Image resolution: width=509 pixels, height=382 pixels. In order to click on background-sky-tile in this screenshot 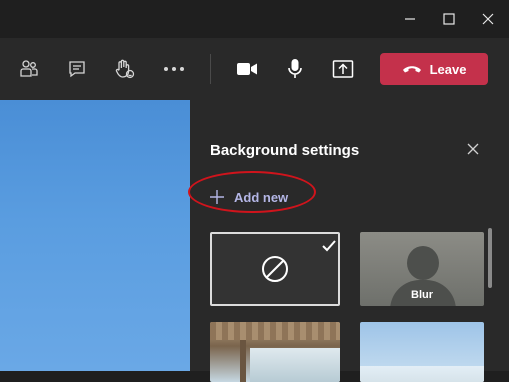, I will do `click(422, 352)`.